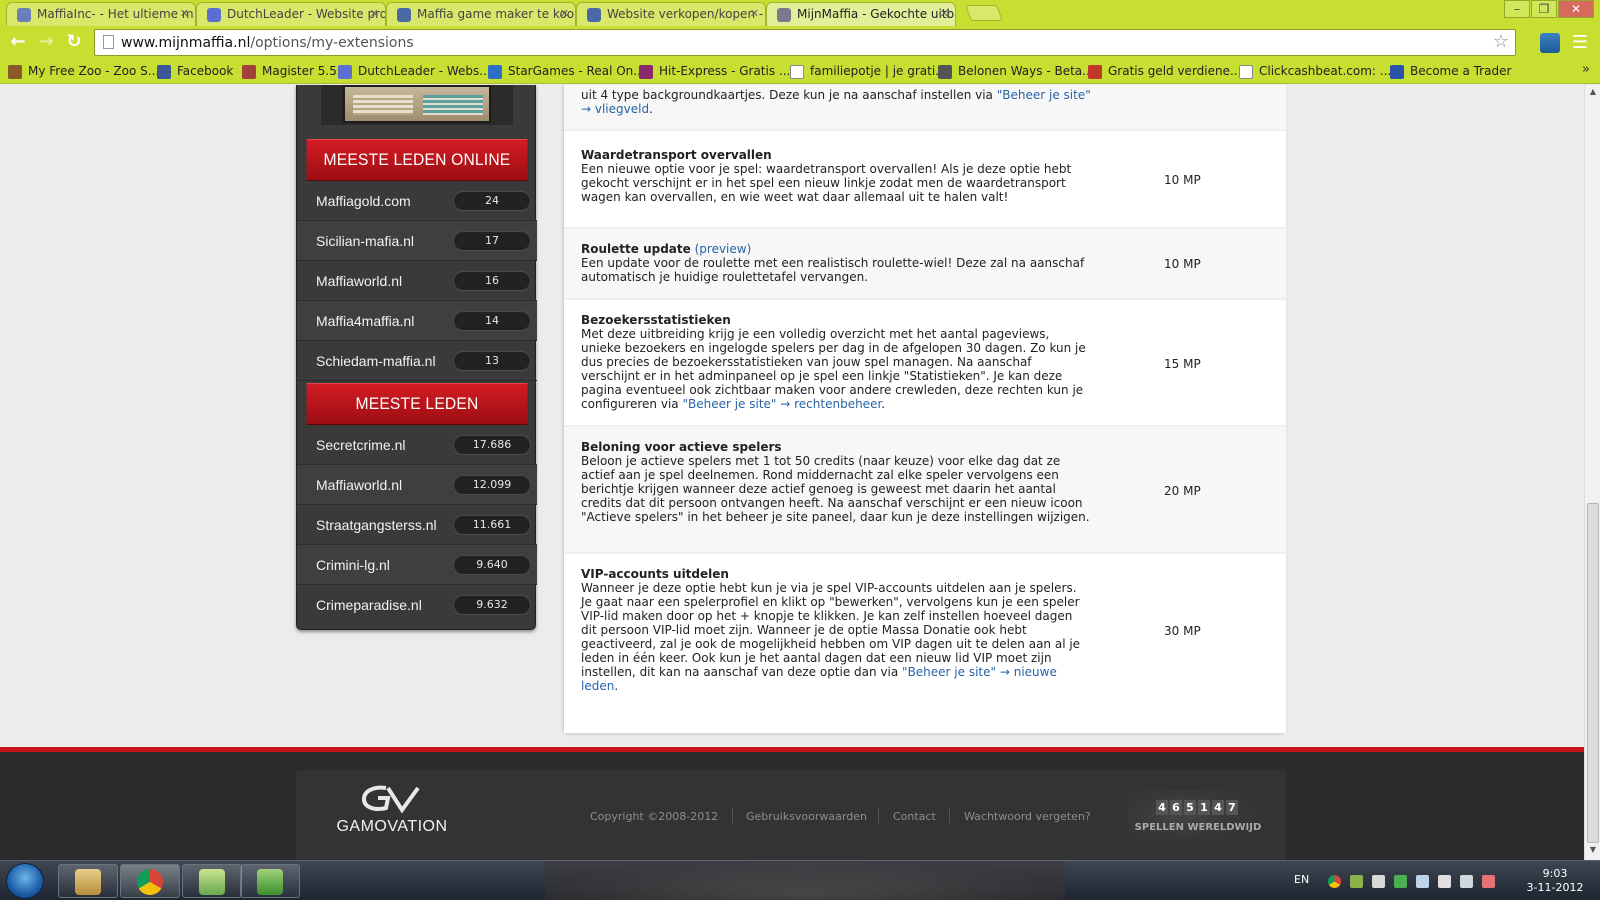 The height and width of the screenshot is (900, 1600). What do you see at coordinates (1592, 94) in the screenshot?
I see `scroll-up-icon: ▲` at bounding box center [1592, 94].